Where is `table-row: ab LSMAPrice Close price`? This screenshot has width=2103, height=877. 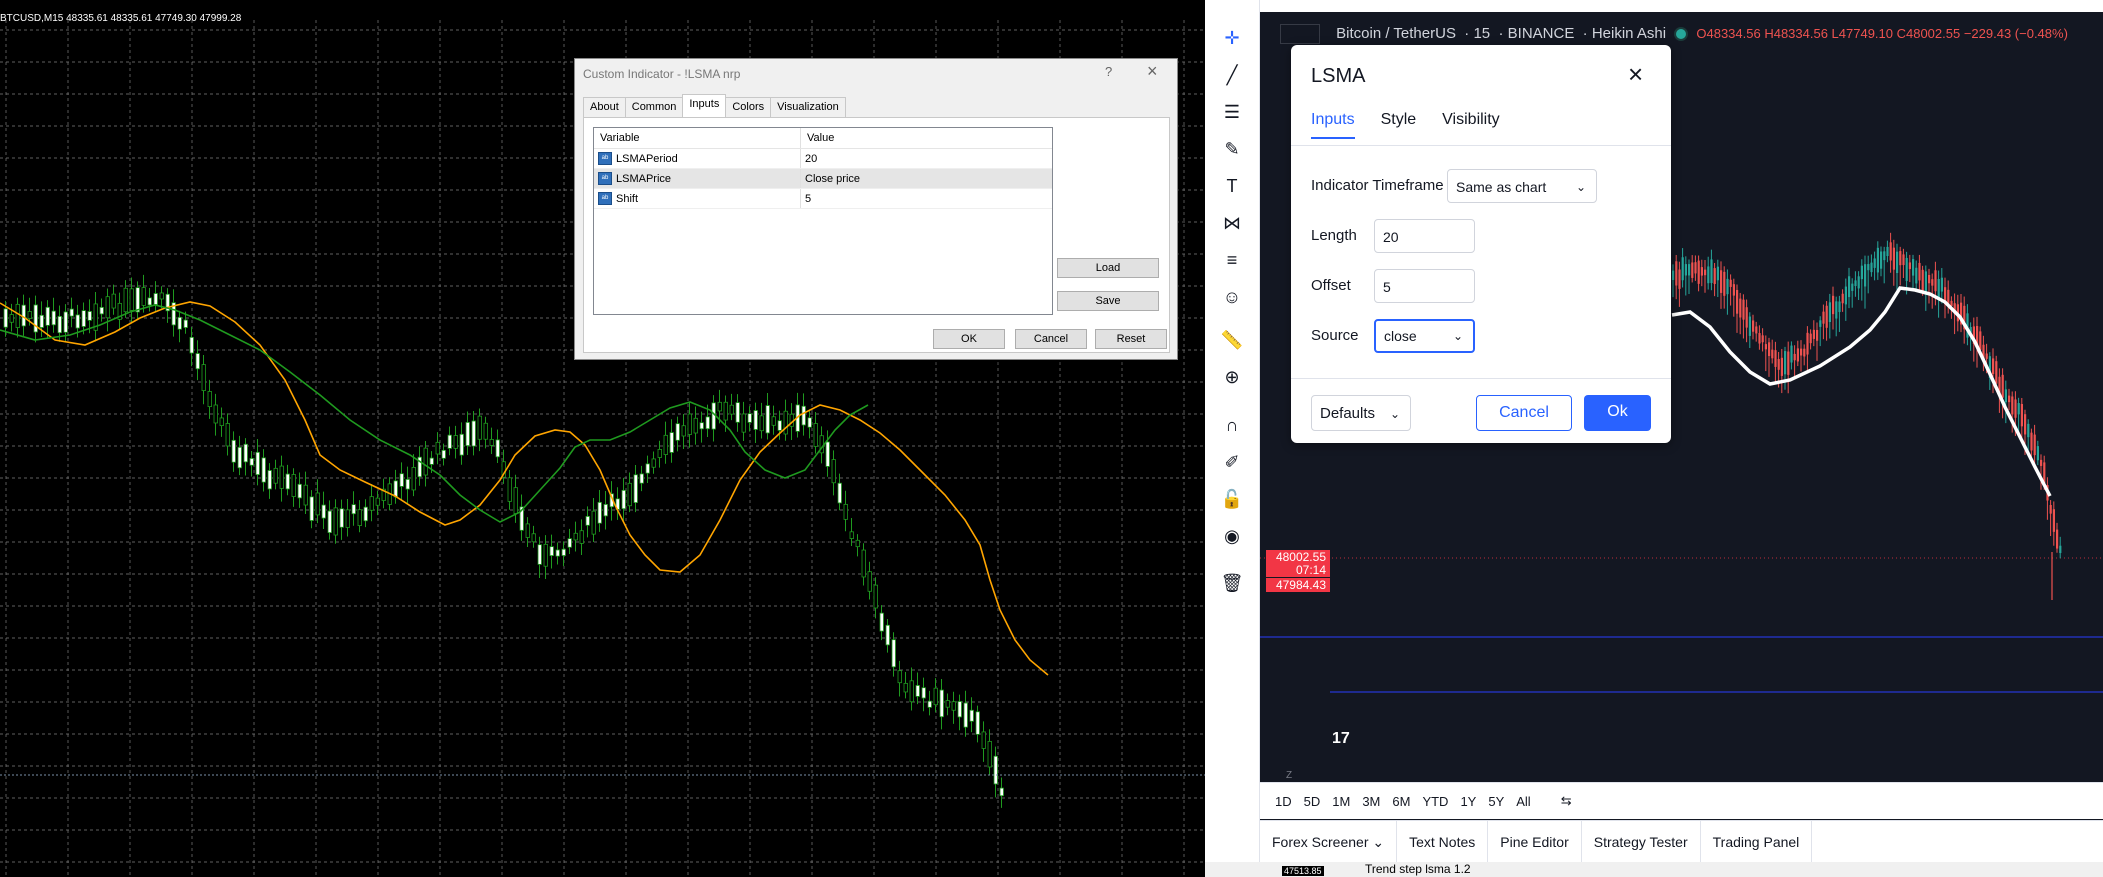 table-row: ab LSMAPrice Close price is located at coordinates (823, 179).